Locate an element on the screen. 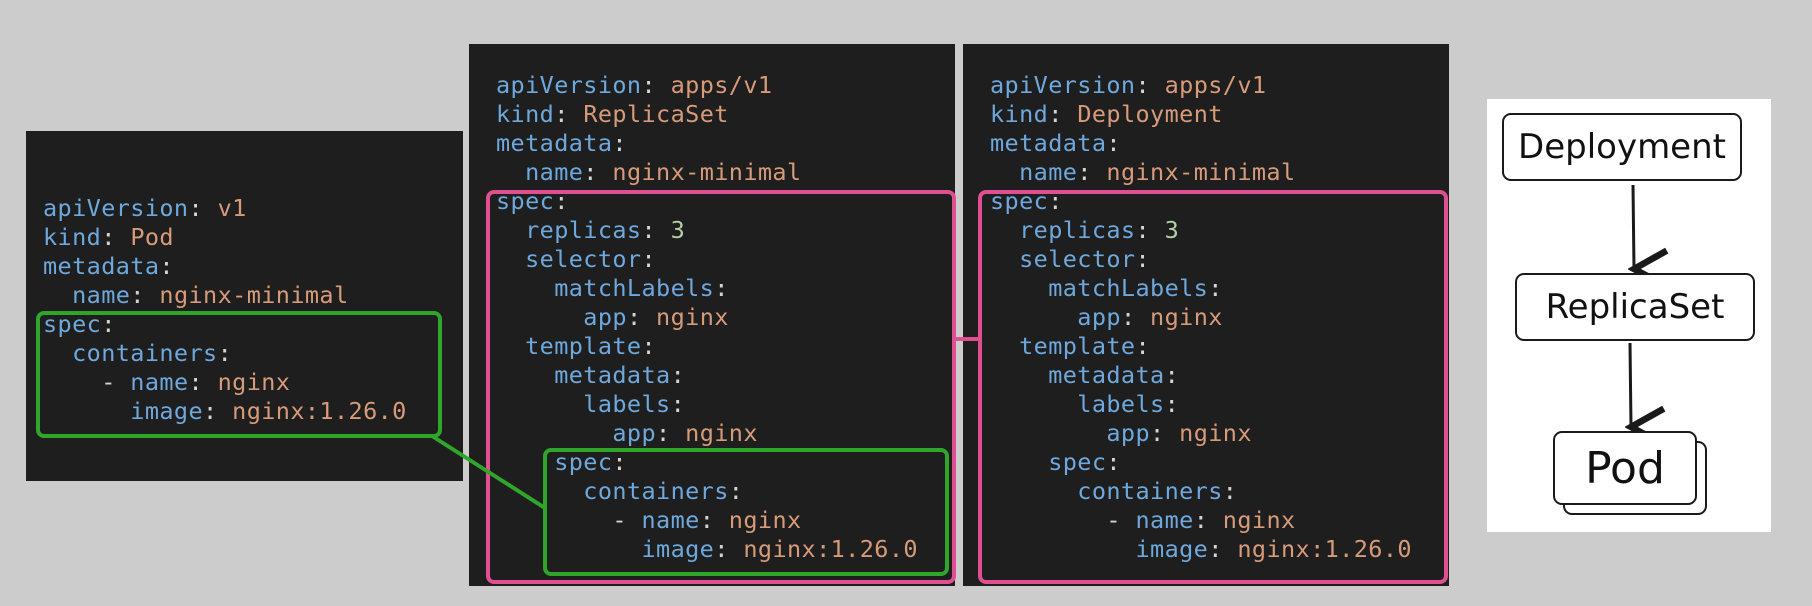  replicaset-node-label: ReplicaSet is located at coordinates (1635, 307).